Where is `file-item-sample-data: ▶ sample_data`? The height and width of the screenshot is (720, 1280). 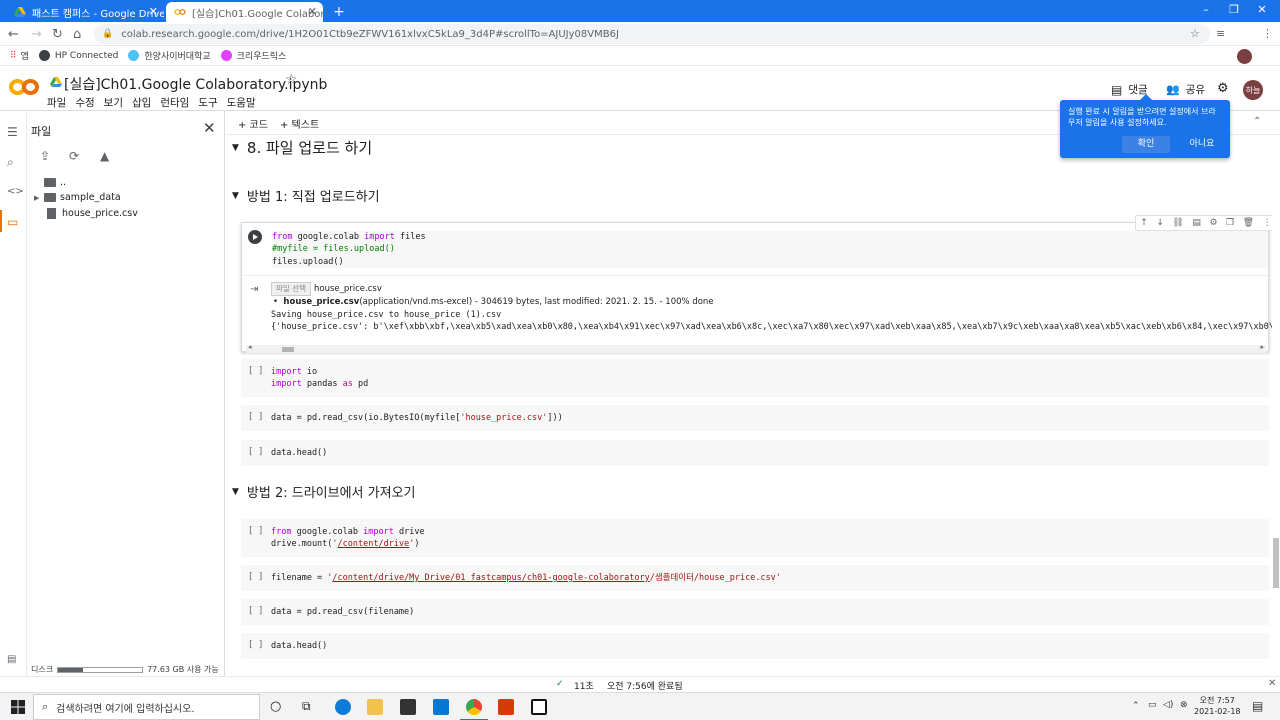 file-item-sample-data: ▶ sample_data is located at coordinates (77, 197).